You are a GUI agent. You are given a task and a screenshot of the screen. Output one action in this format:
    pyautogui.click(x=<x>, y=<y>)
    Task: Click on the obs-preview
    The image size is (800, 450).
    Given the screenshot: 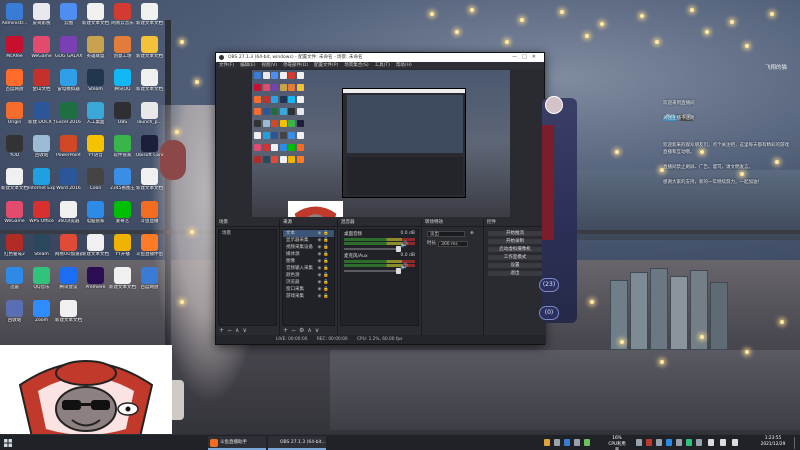 What is the action you would take?
    pyautogui.click(x=381, y=143)
    